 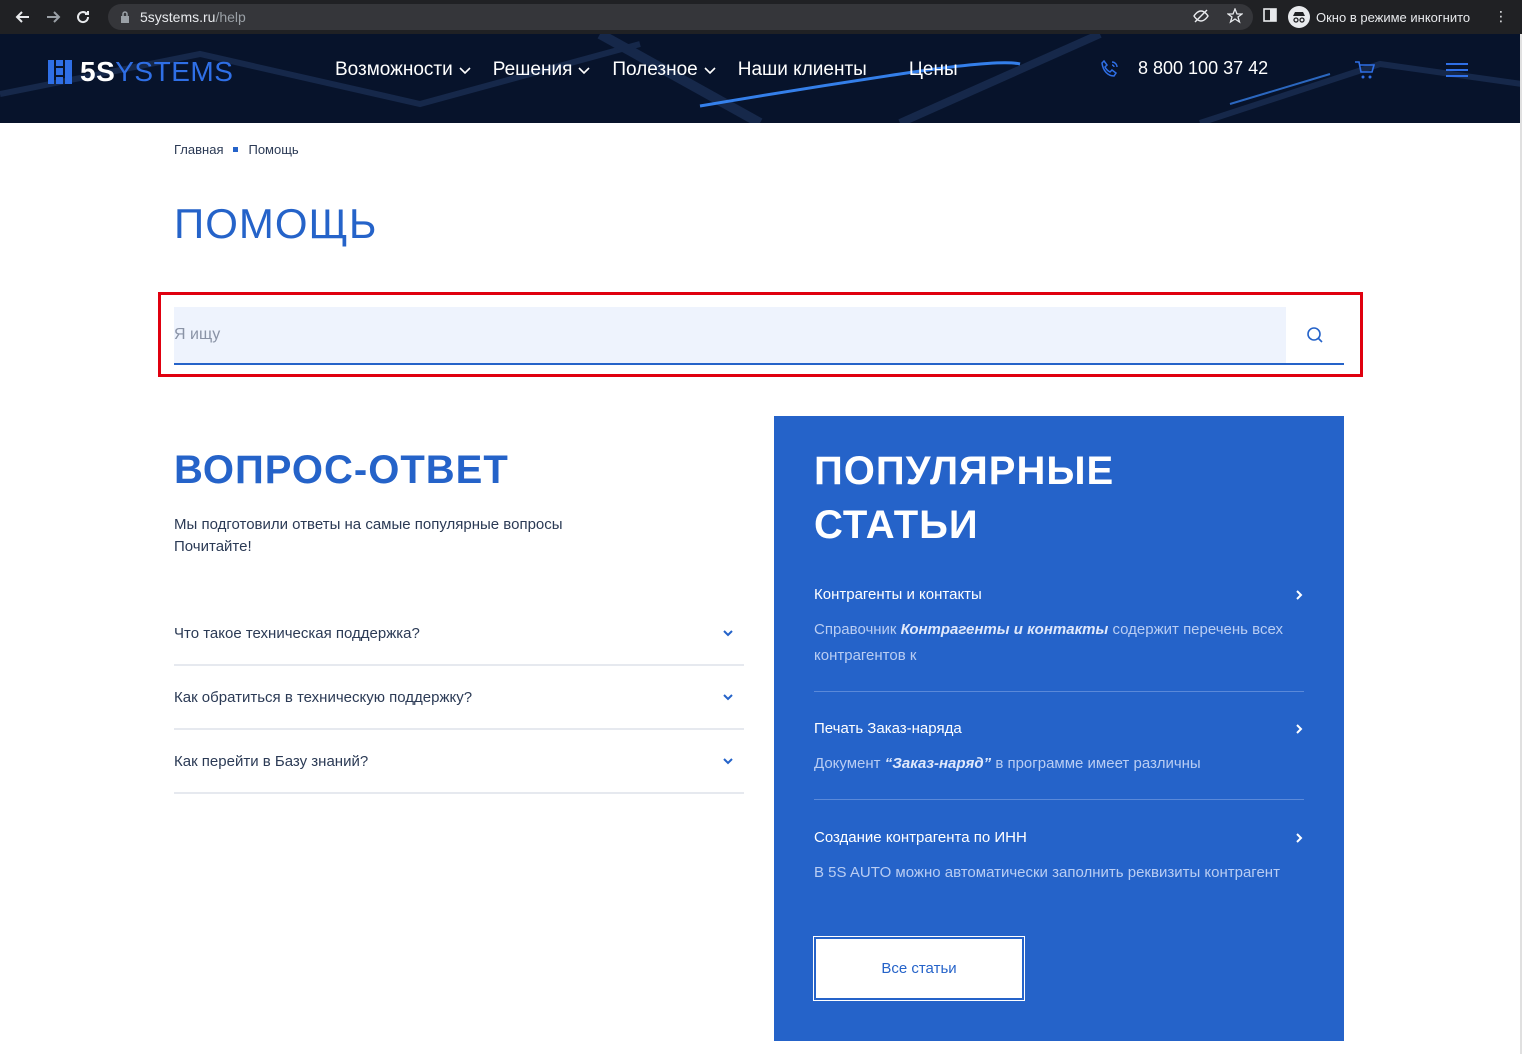 I want to click on star-icon, so click(x=1235, y=18).